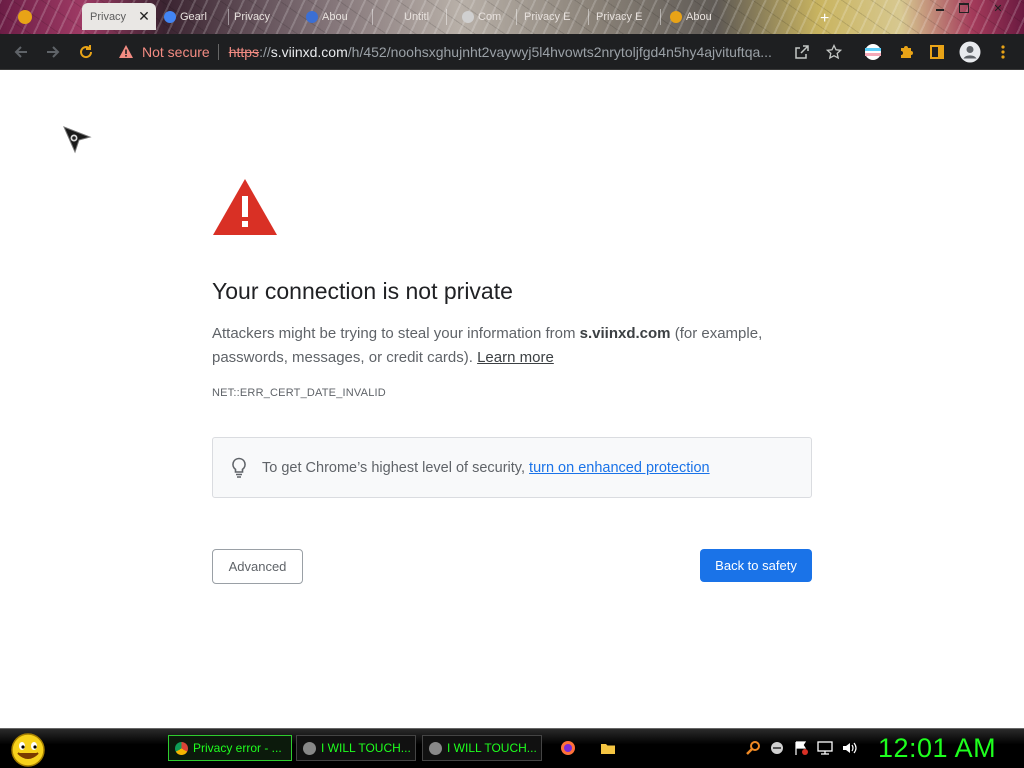 This screenshot has height=768, width=1024. I want to click on enhanced-protection-link: turn on enhanced protection, so click(619, 468).